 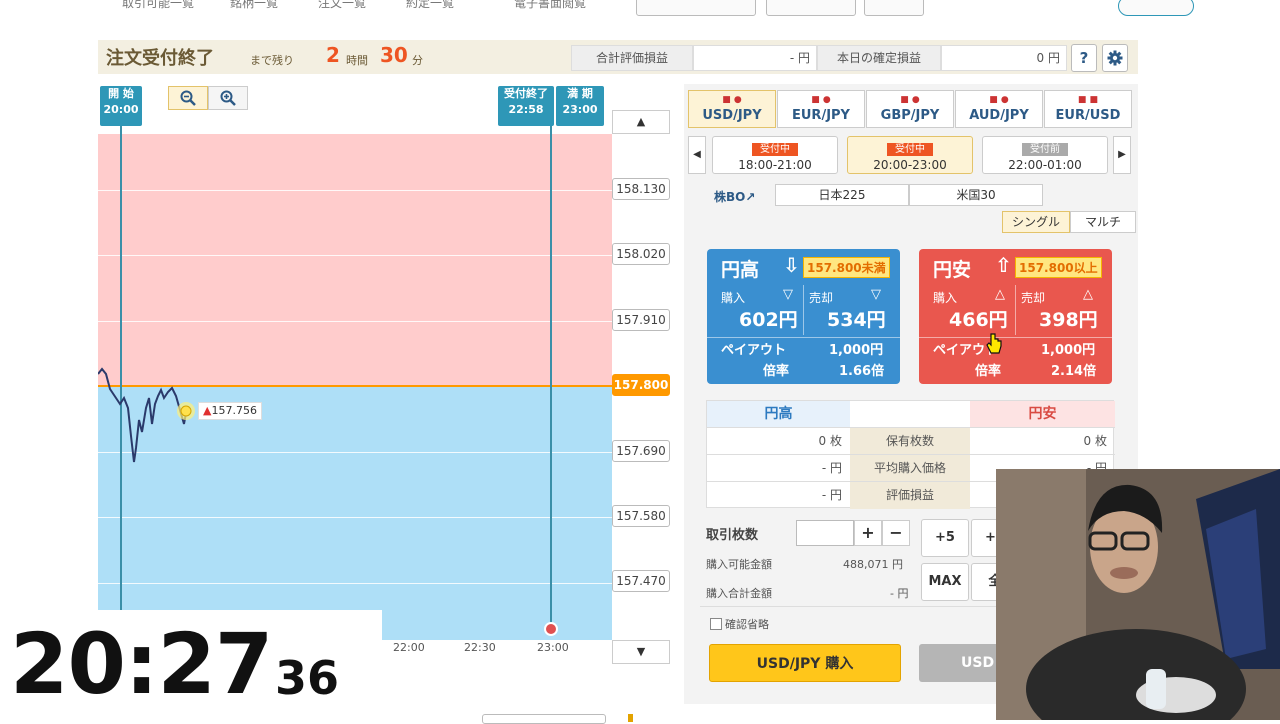 I want to click on available-value: 488,071 円, so click(x=873, y=564).